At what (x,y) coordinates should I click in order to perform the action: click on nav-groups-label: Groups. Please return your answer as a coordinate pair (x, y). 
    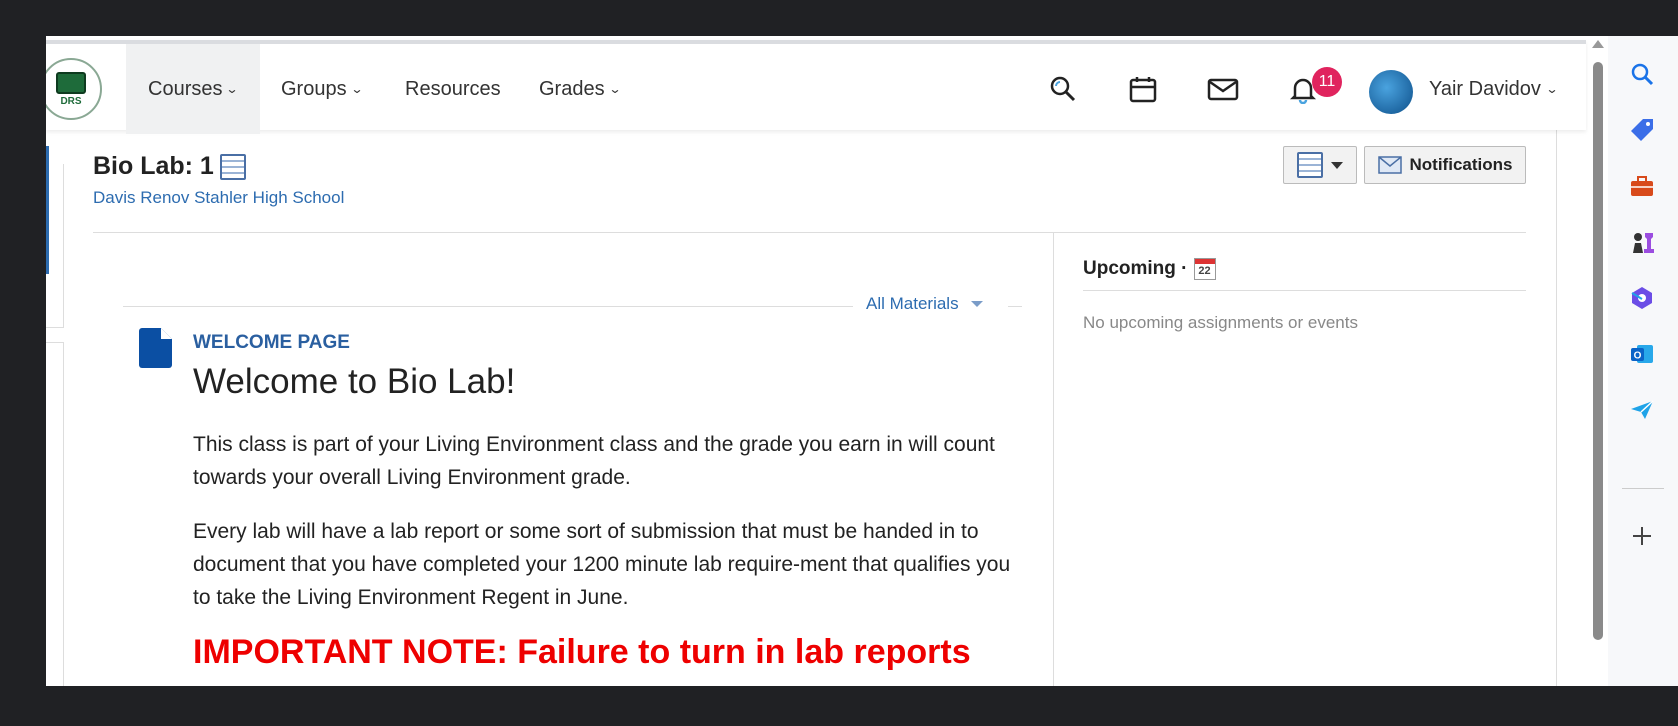
    Looking at the image, I should click on (314, 88).